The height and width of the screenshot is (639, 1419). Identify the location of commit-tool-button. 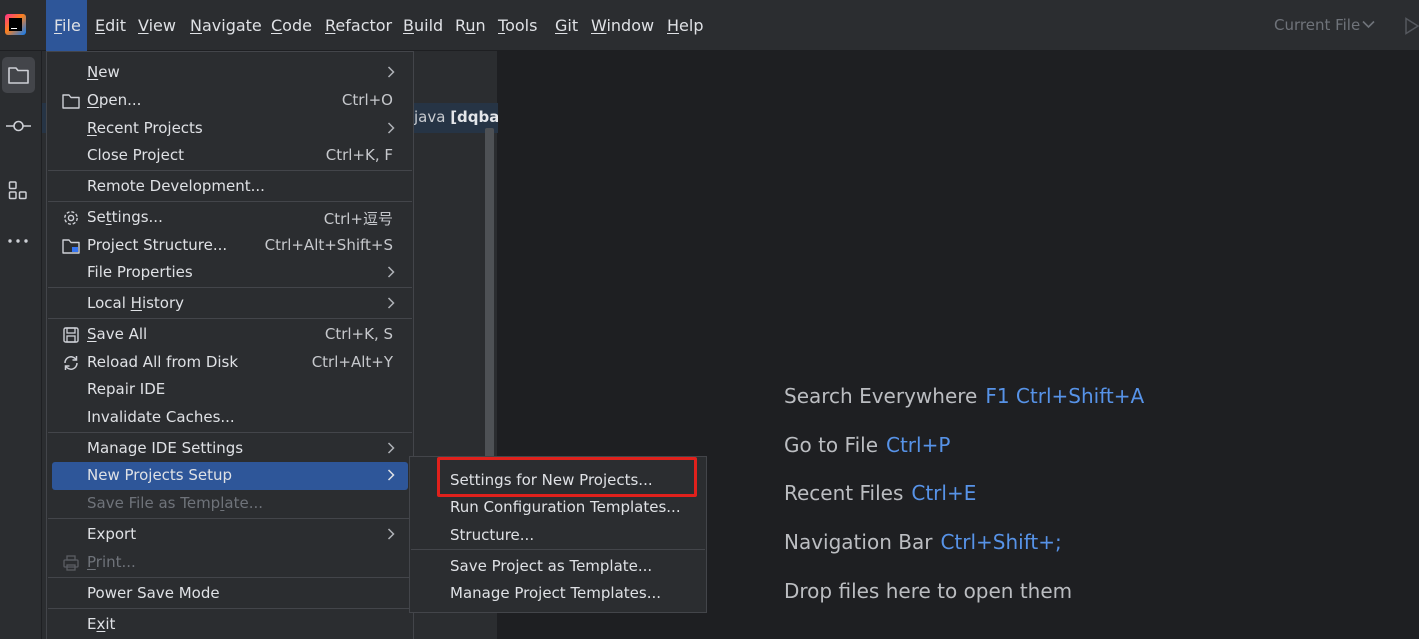
(18, 126).